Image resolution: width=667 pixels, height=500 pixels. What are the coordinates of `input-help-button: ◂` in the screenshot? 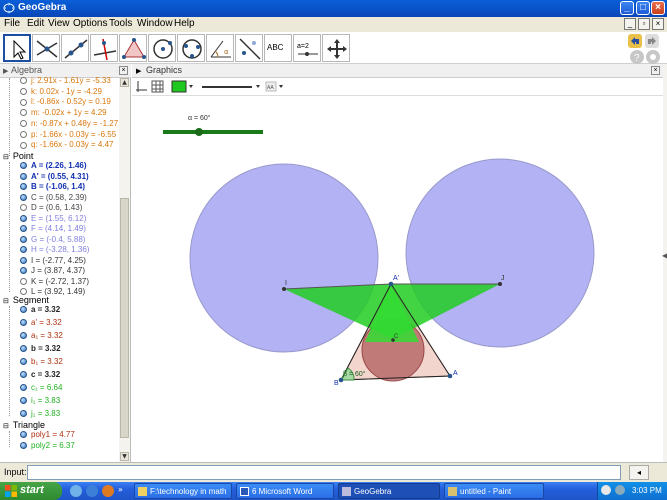 It's located at (639, 472).